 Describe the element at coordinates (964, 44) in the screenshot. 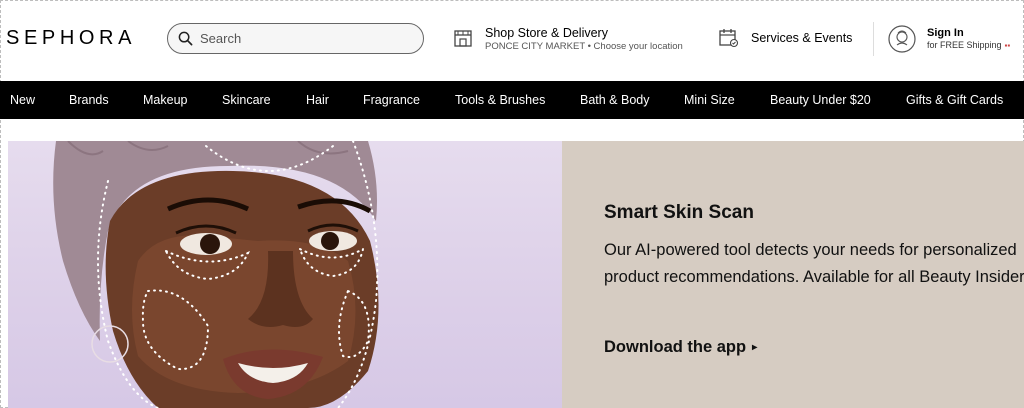

I see `free-shipping-text: for FREE Shipping` at that location.